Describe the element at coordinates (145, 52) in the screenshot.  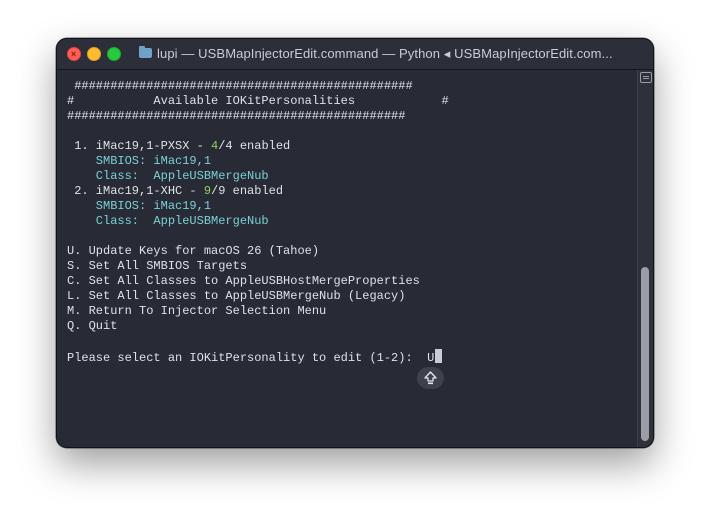
I see `folder-icon` at that location.